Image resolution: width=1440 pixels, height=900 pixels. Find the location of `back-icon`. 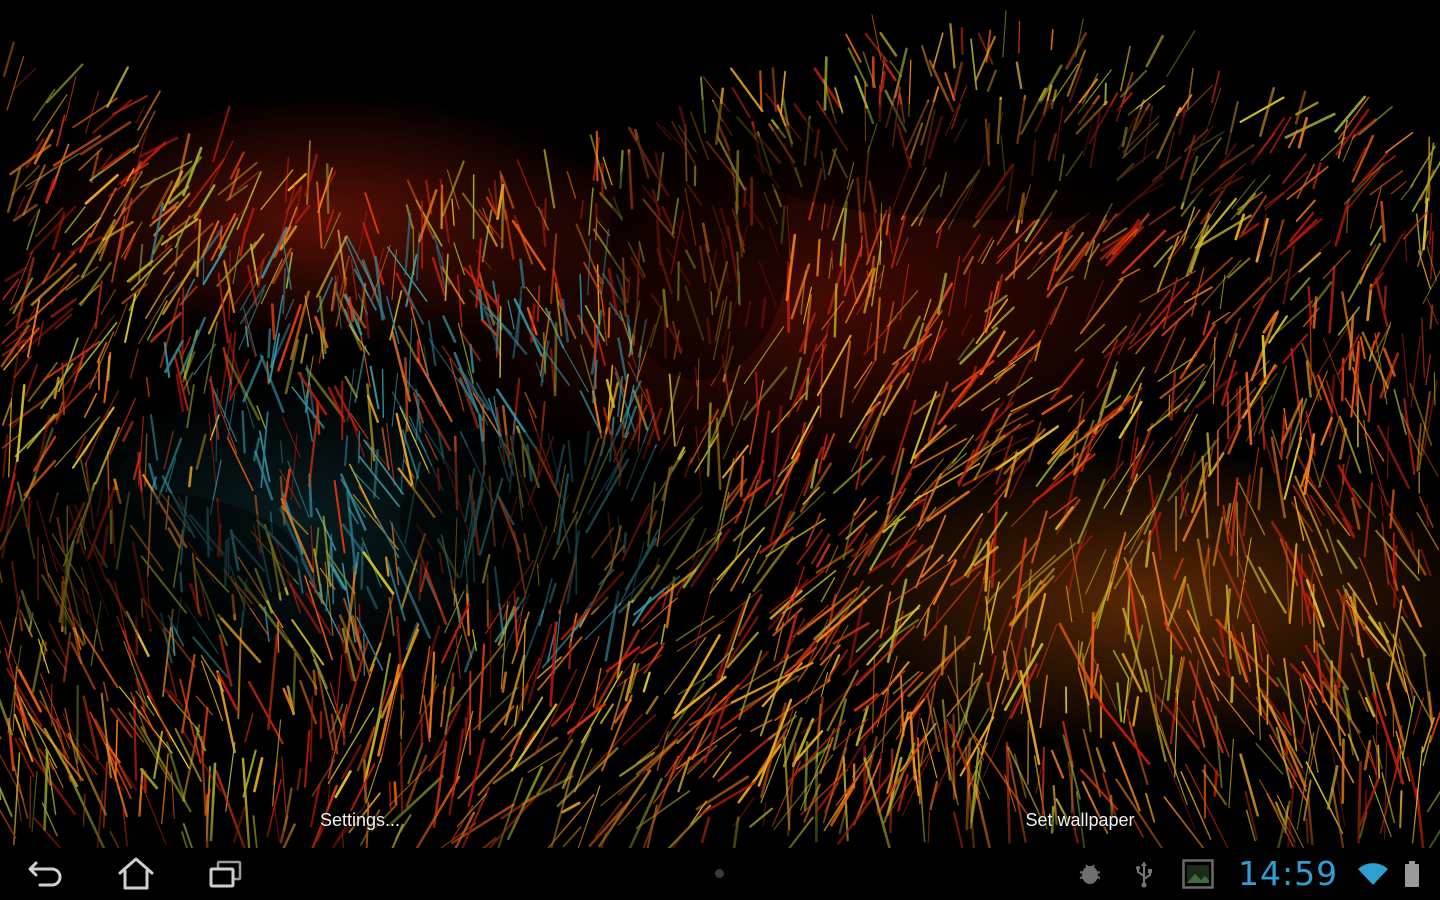

back-icon is located at coordinates (45, 874).